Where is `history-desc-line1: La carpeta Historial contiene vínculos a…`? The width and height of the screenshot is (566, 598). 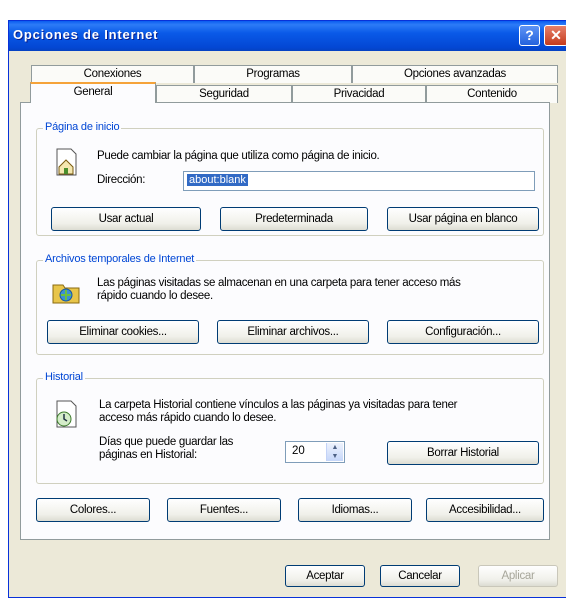
history-desc-line1: La carpeta Historial contiene vínculos a… is located at coordinates (278, 405).